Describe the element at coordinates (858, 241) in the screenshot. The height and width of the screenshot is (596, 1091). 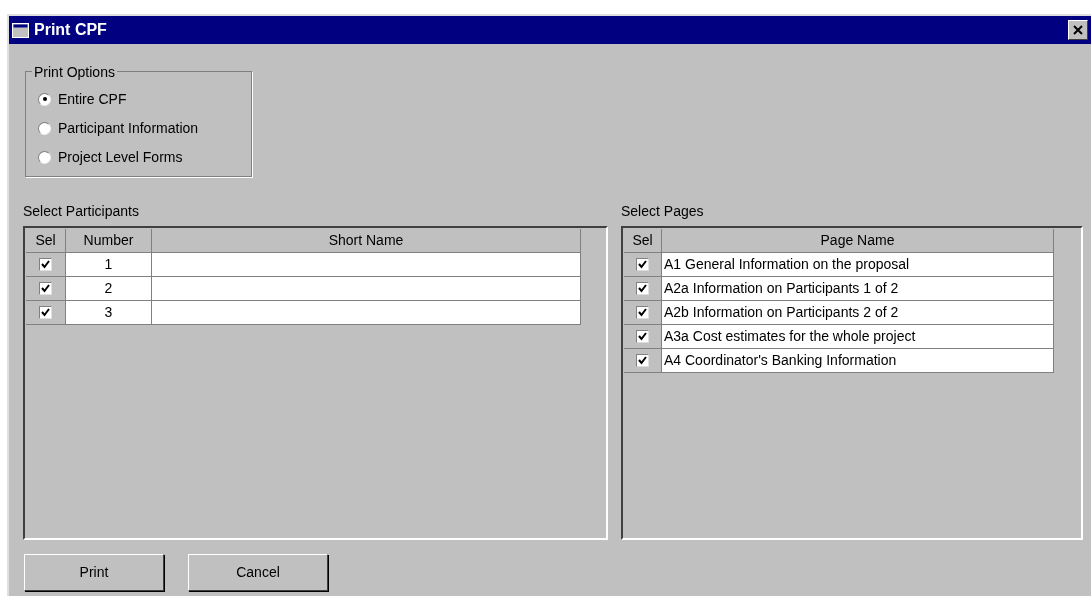
I see `column-header: Page Name` at that location.